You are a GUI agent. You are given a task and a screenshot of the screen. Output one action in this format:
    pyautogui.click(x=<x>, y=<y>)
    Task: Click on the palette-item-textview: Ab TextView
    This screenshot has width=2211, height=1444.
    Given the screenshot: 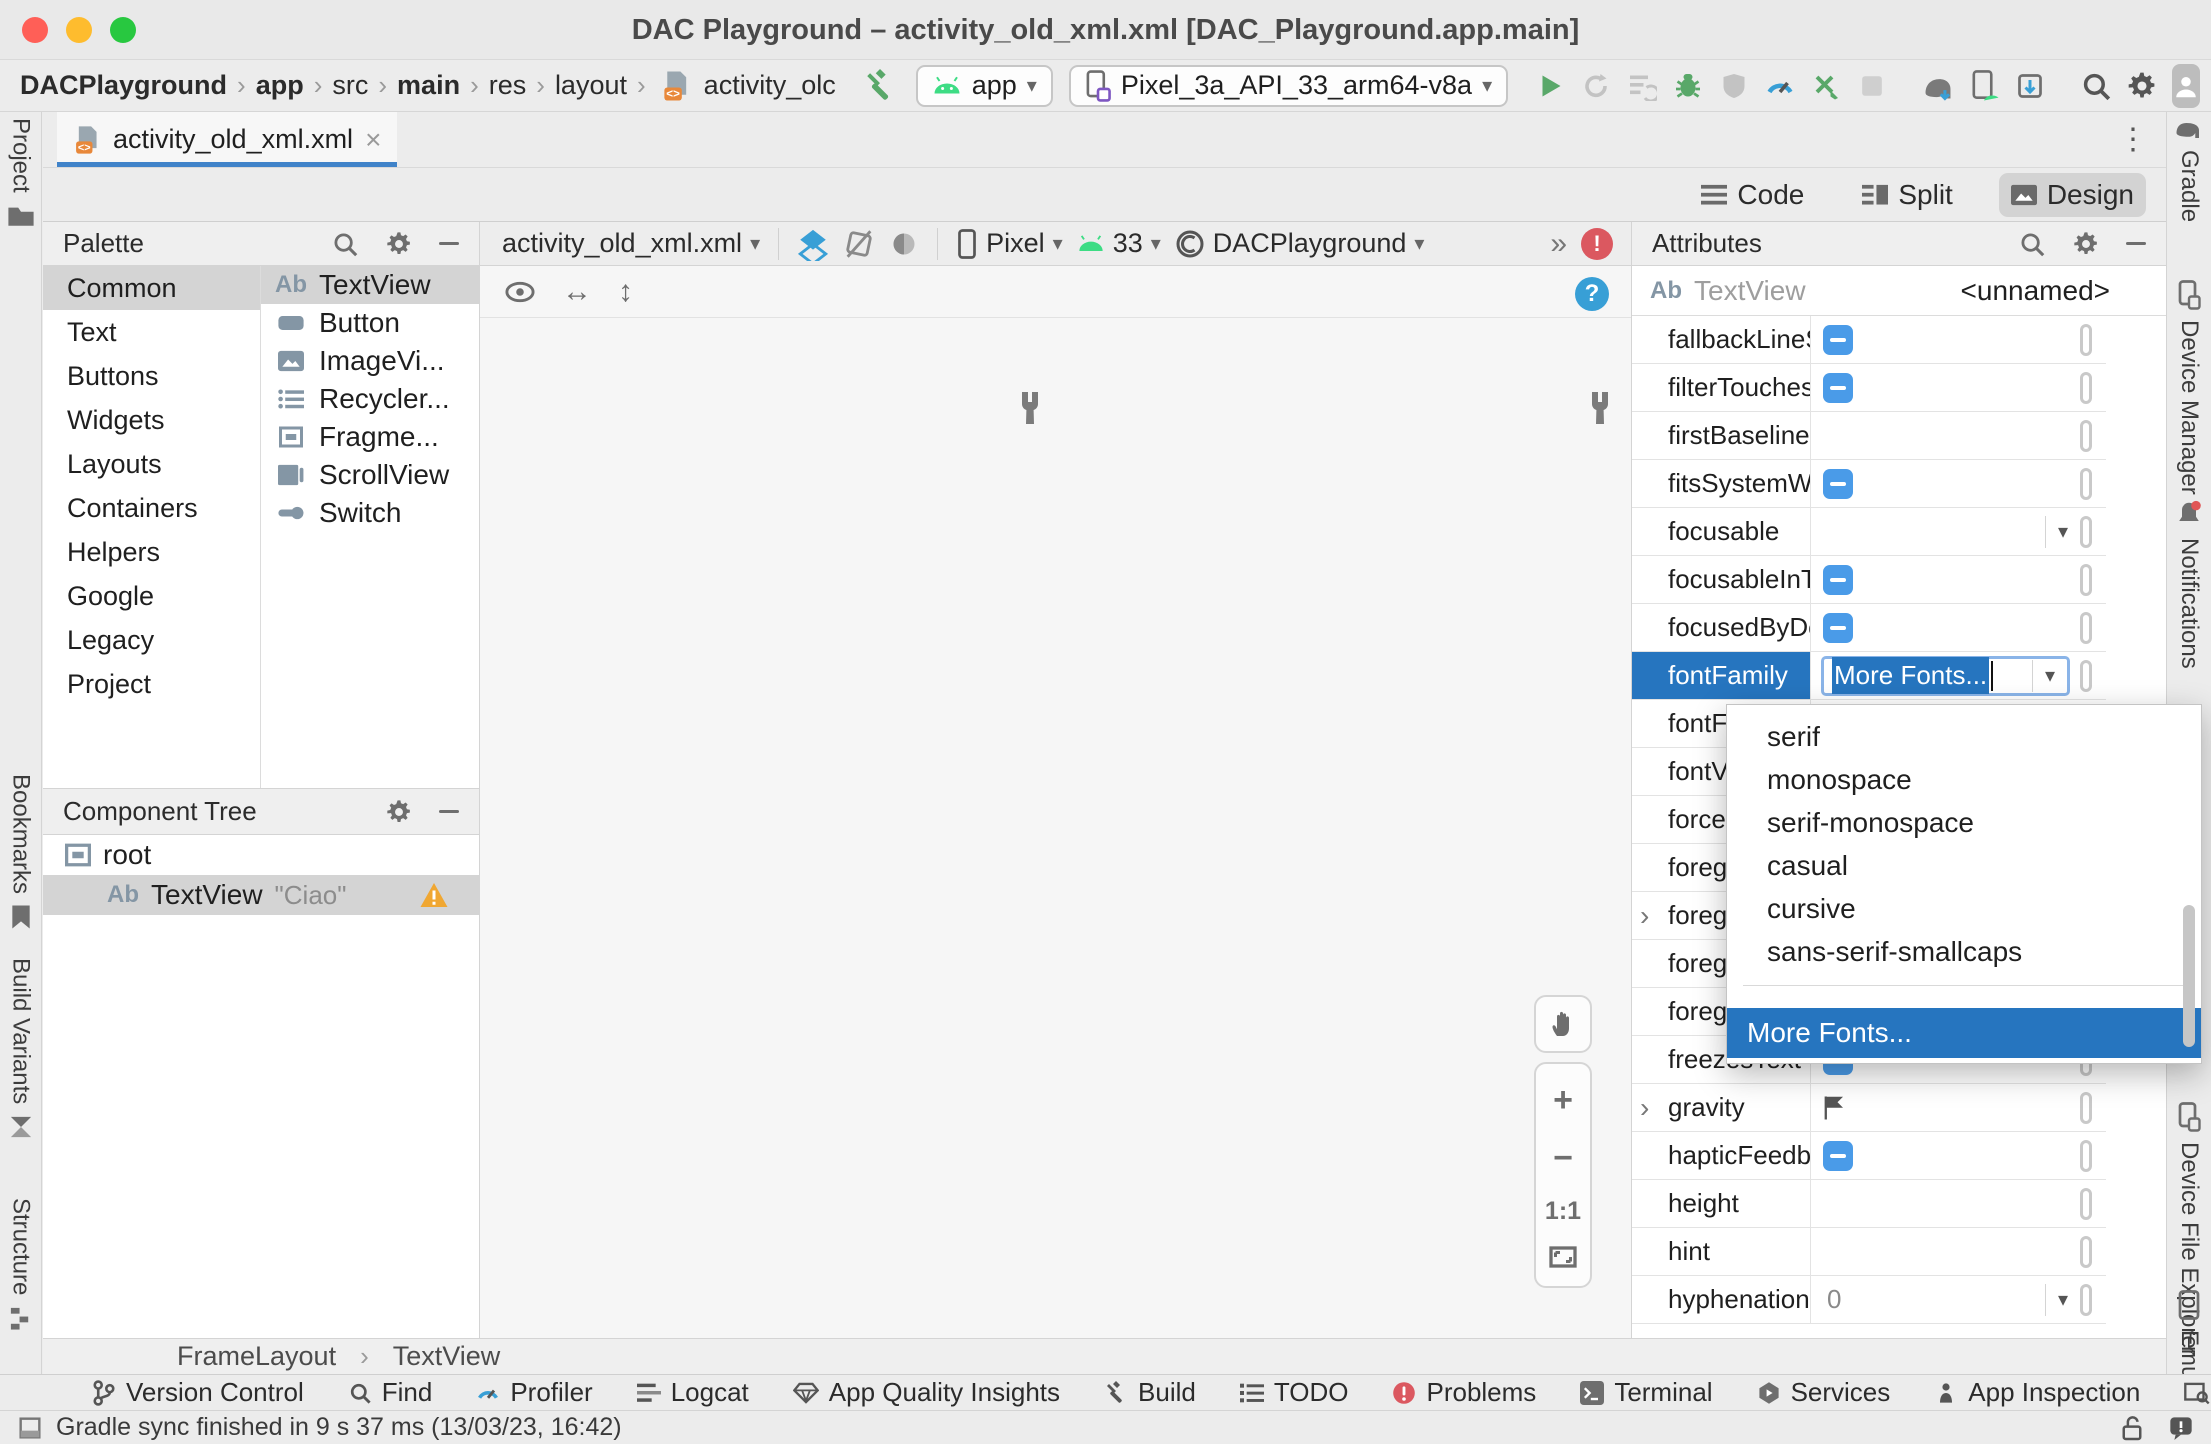 What is the action you would take?
    pyautogui.click(x=370, y=285)
    